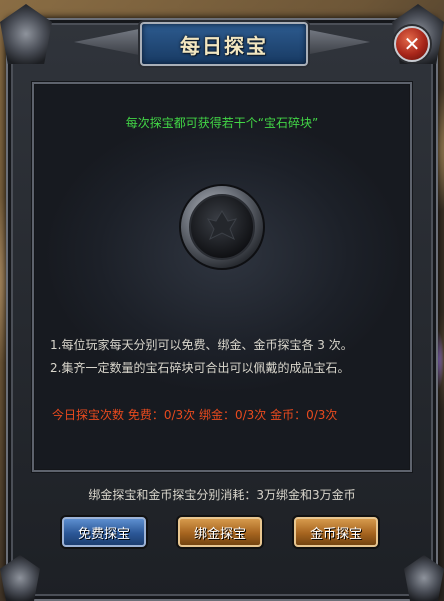 This screenshot has width=444, height=601. I want to click on reward-hint: 每次探宝都可获得若干个“宝石碎块”, so click(222, 123).